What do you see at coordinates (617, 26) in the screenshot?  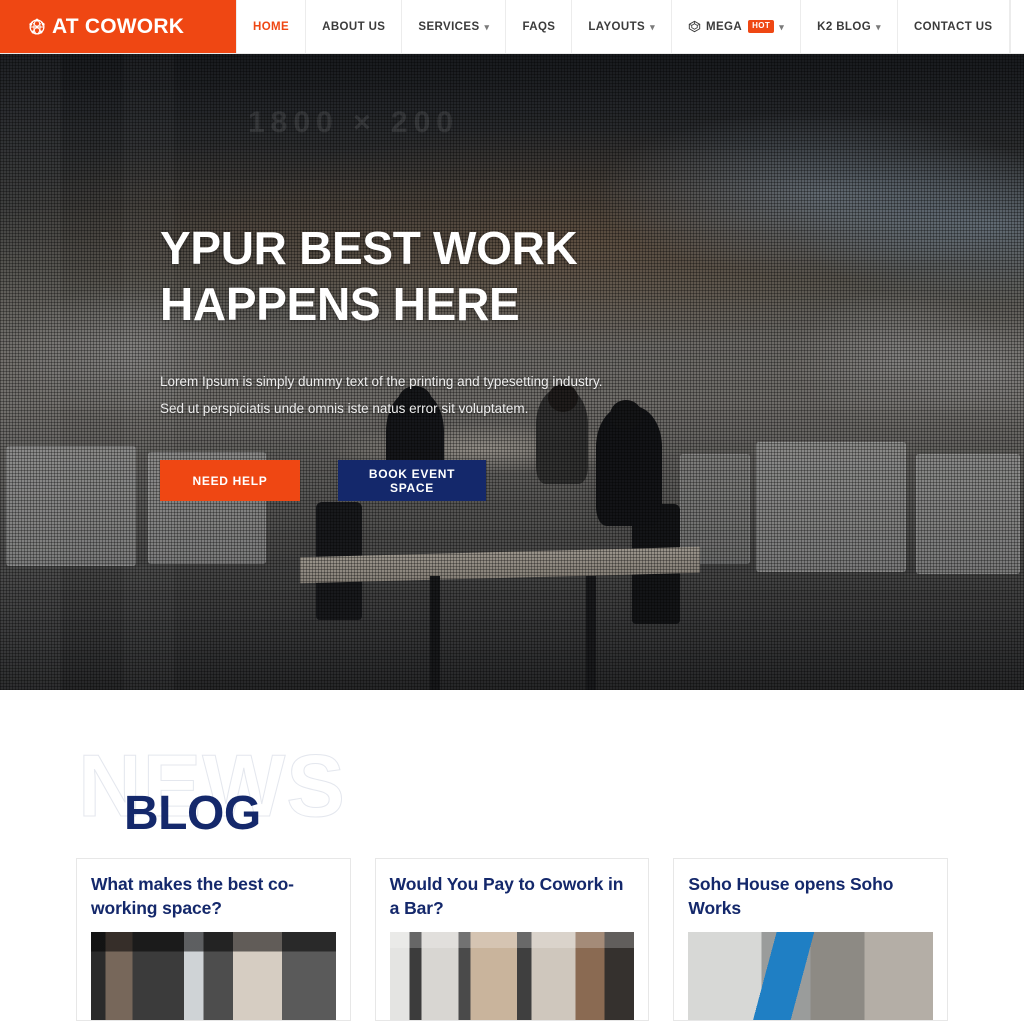 I see `nav-item-label: LAYOUTS` at bounding box center [617, 26].